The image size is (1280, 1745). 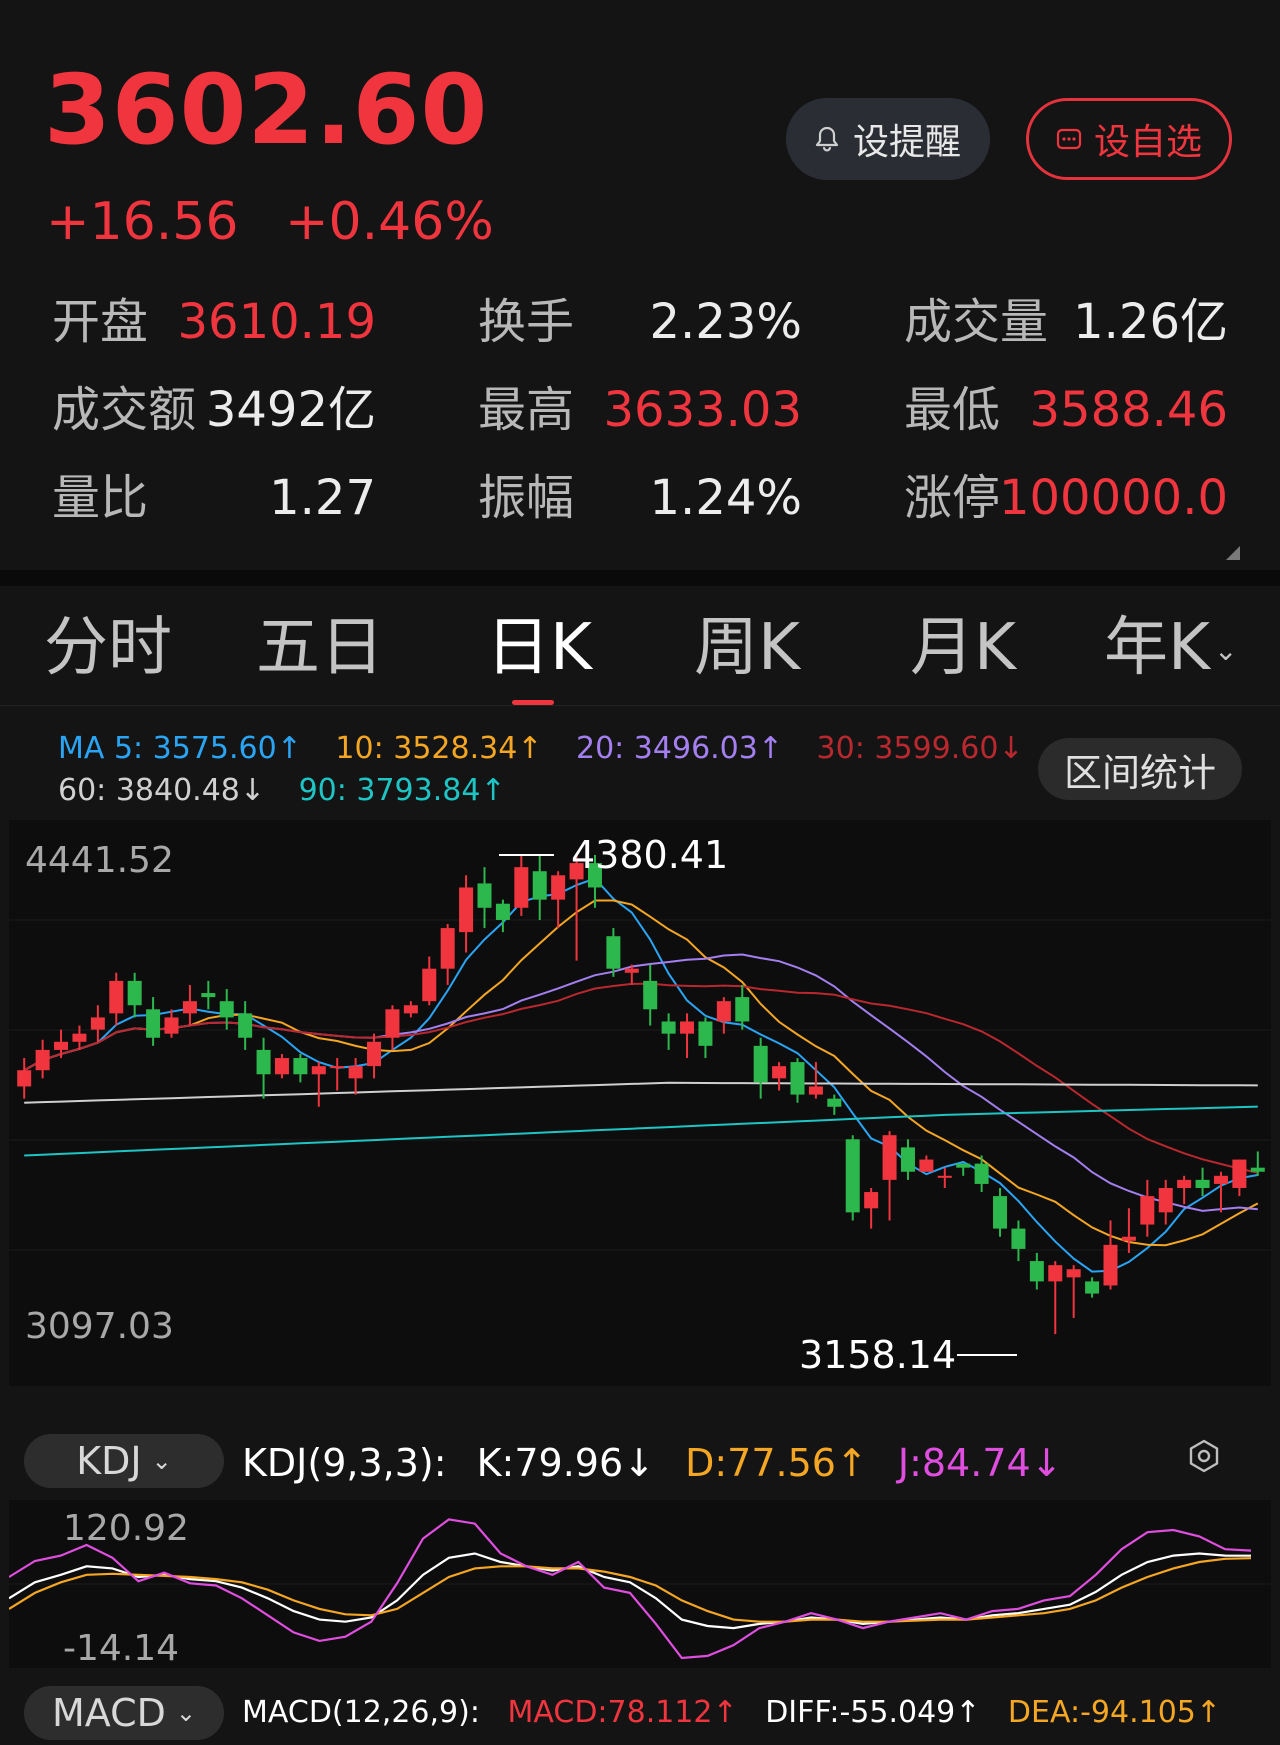 I want to click on interval-stats-button: 区间统计, so click(x=1140, y=769).